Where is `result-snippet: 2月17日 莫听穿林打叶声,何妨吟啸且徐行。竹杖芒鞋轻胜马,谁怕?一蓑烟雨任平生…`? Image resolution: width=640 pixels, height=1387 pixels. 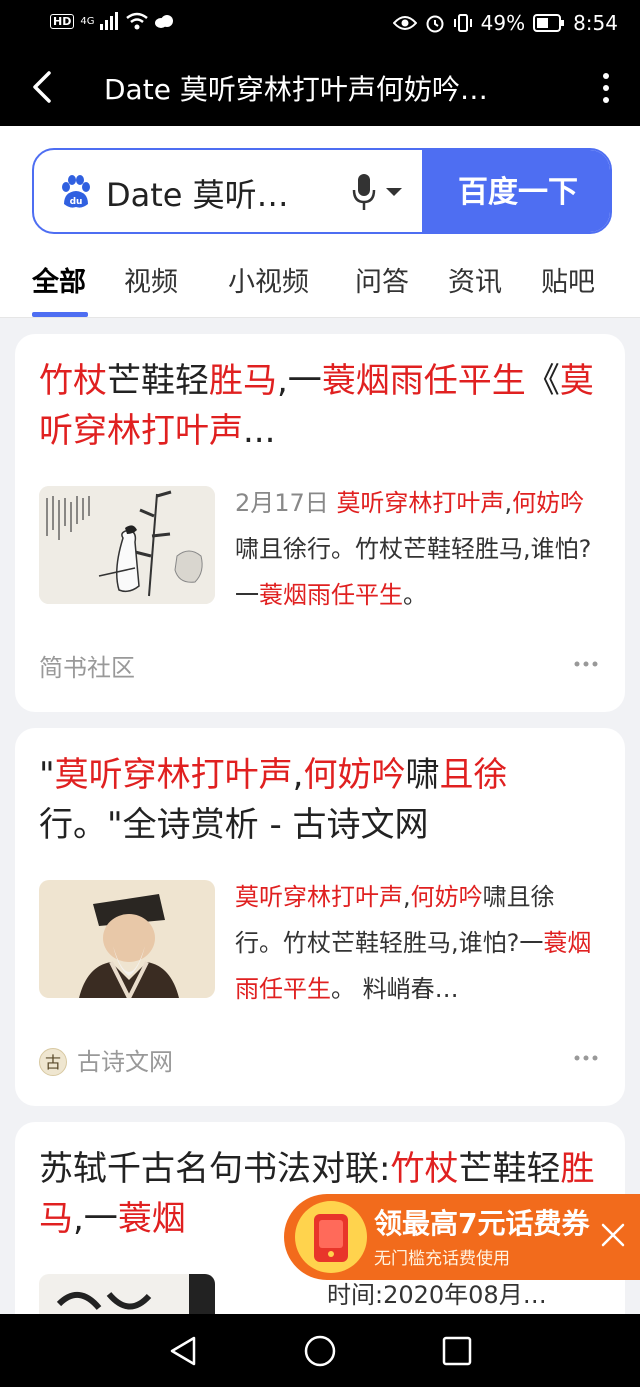 result-snippet: 2月17日 莫听穿林打叶声,何妨吟啸且徐行。竹杖芒鞋轻胜马,谁怕?一蓑烟雨任平生… is located at coordinates (415, 549).